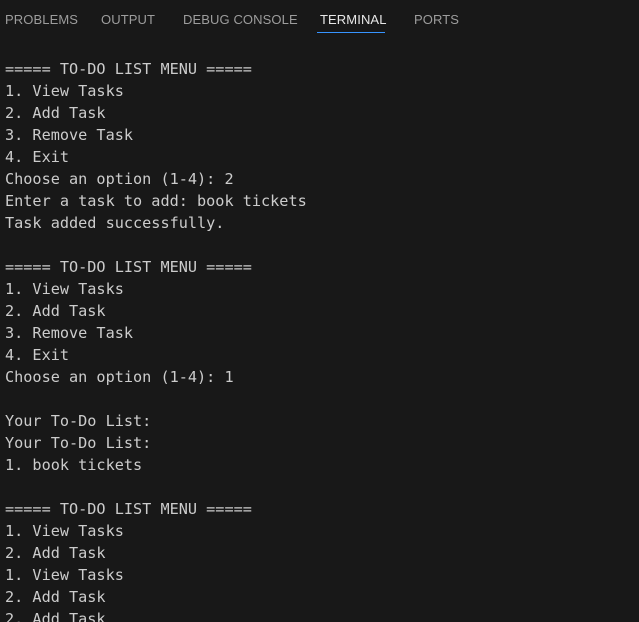 The width and height of the screenshot is (639, 622). I want to click on tab-terminal: TERMINAL, so click(353, 21).